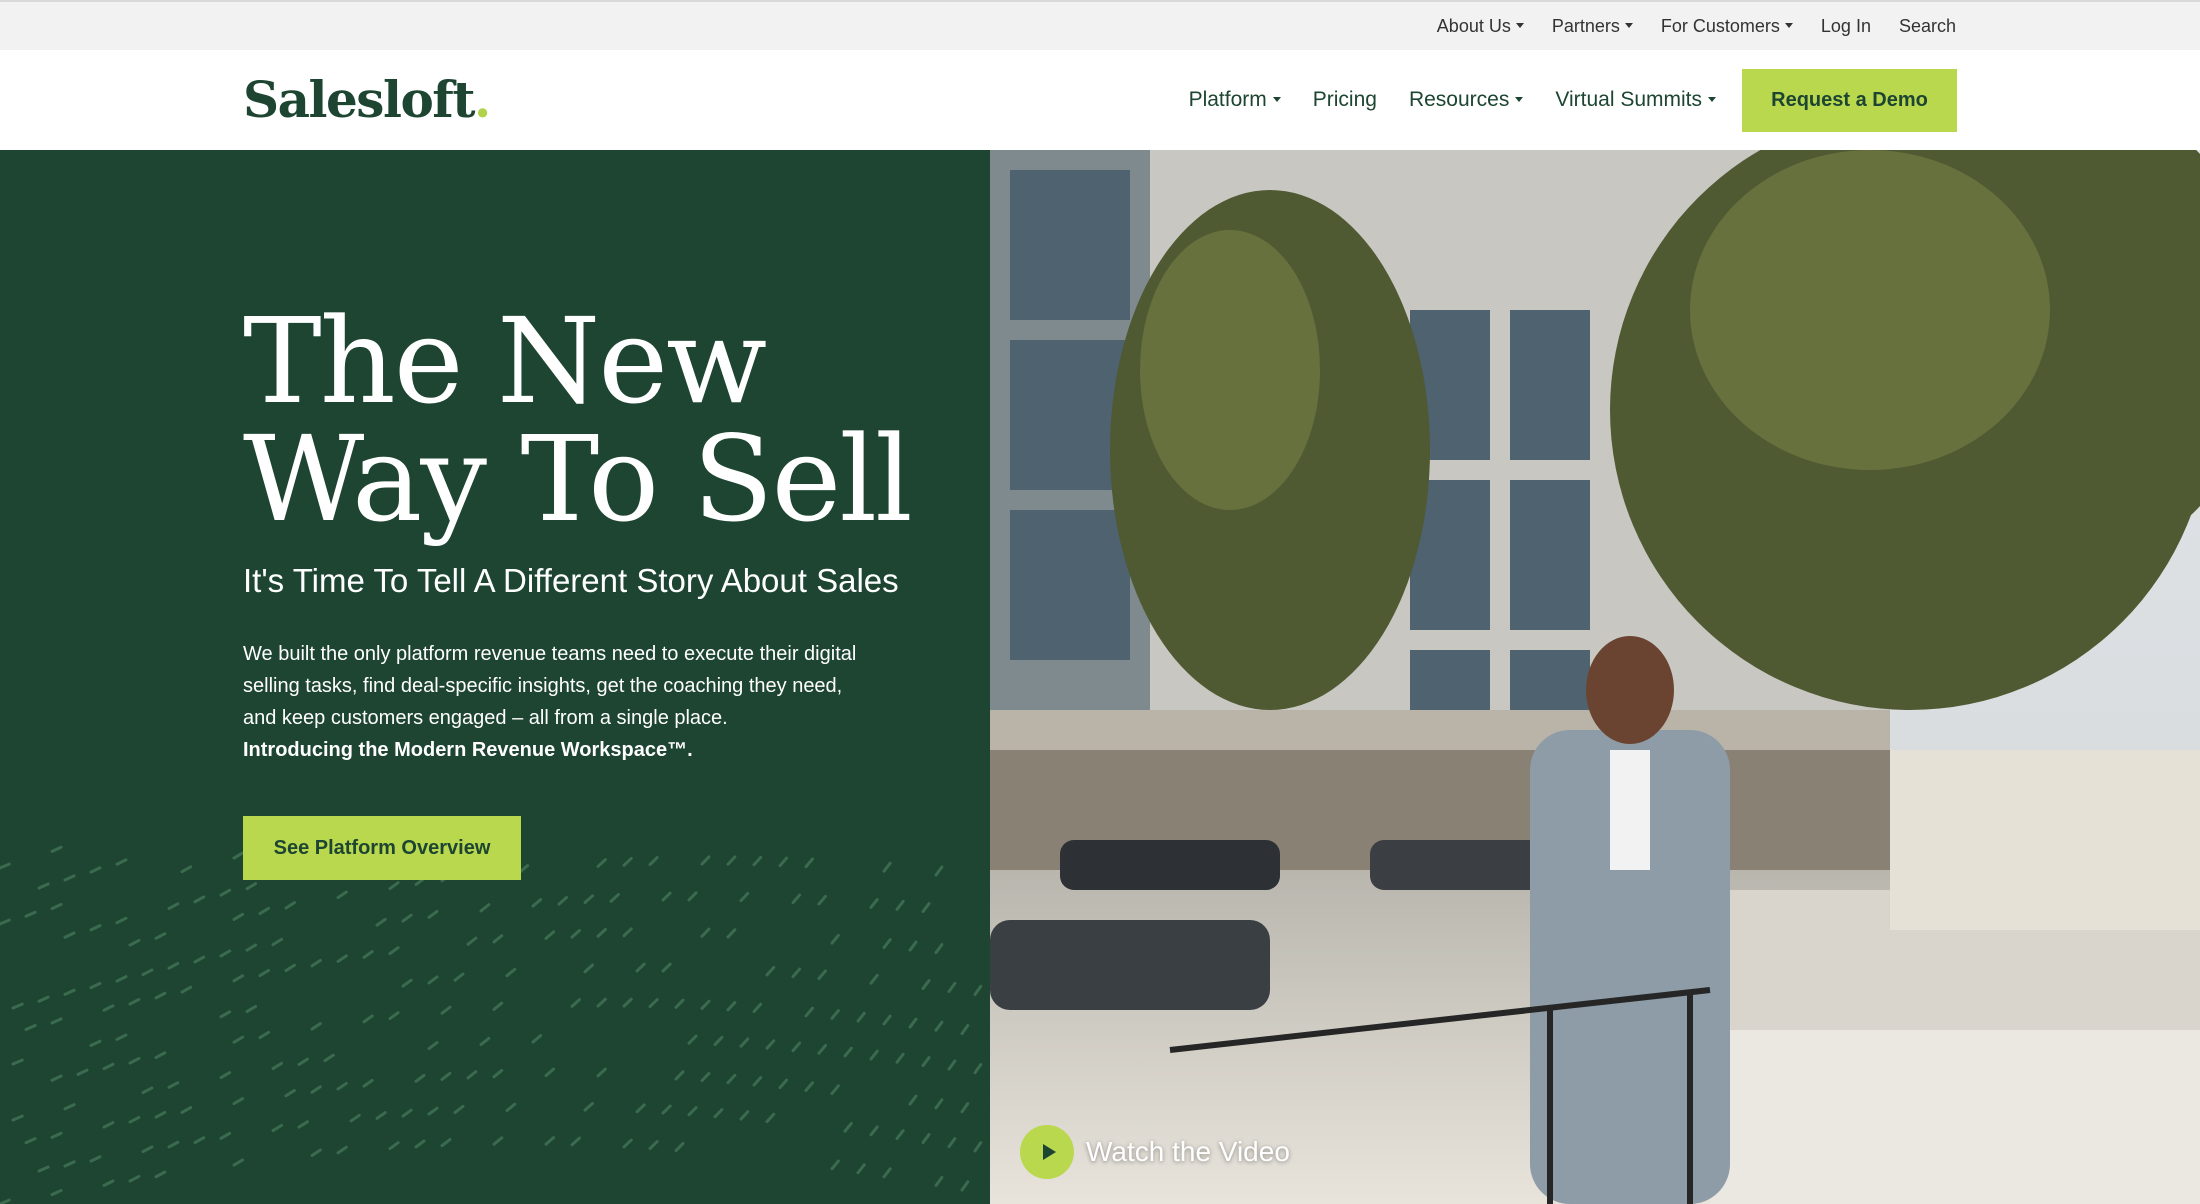 This screenshot has width=2200, height=1204. What do you see at coordinates (1727, 26) in the screenshot?
I see `utility-for-customers: For Customers` at bounding box center [1727, 26].